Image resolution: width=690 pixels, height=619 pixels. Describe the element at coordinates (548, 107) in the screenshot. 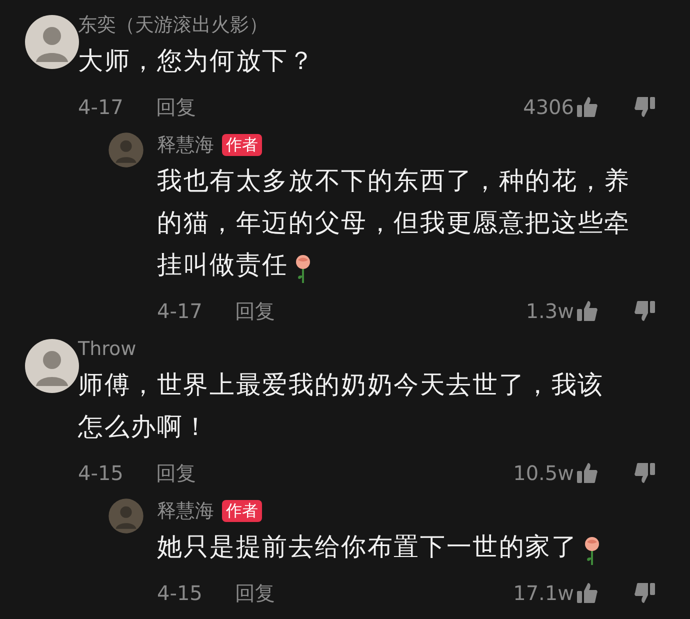

I see `like-count: 4306` at that location.